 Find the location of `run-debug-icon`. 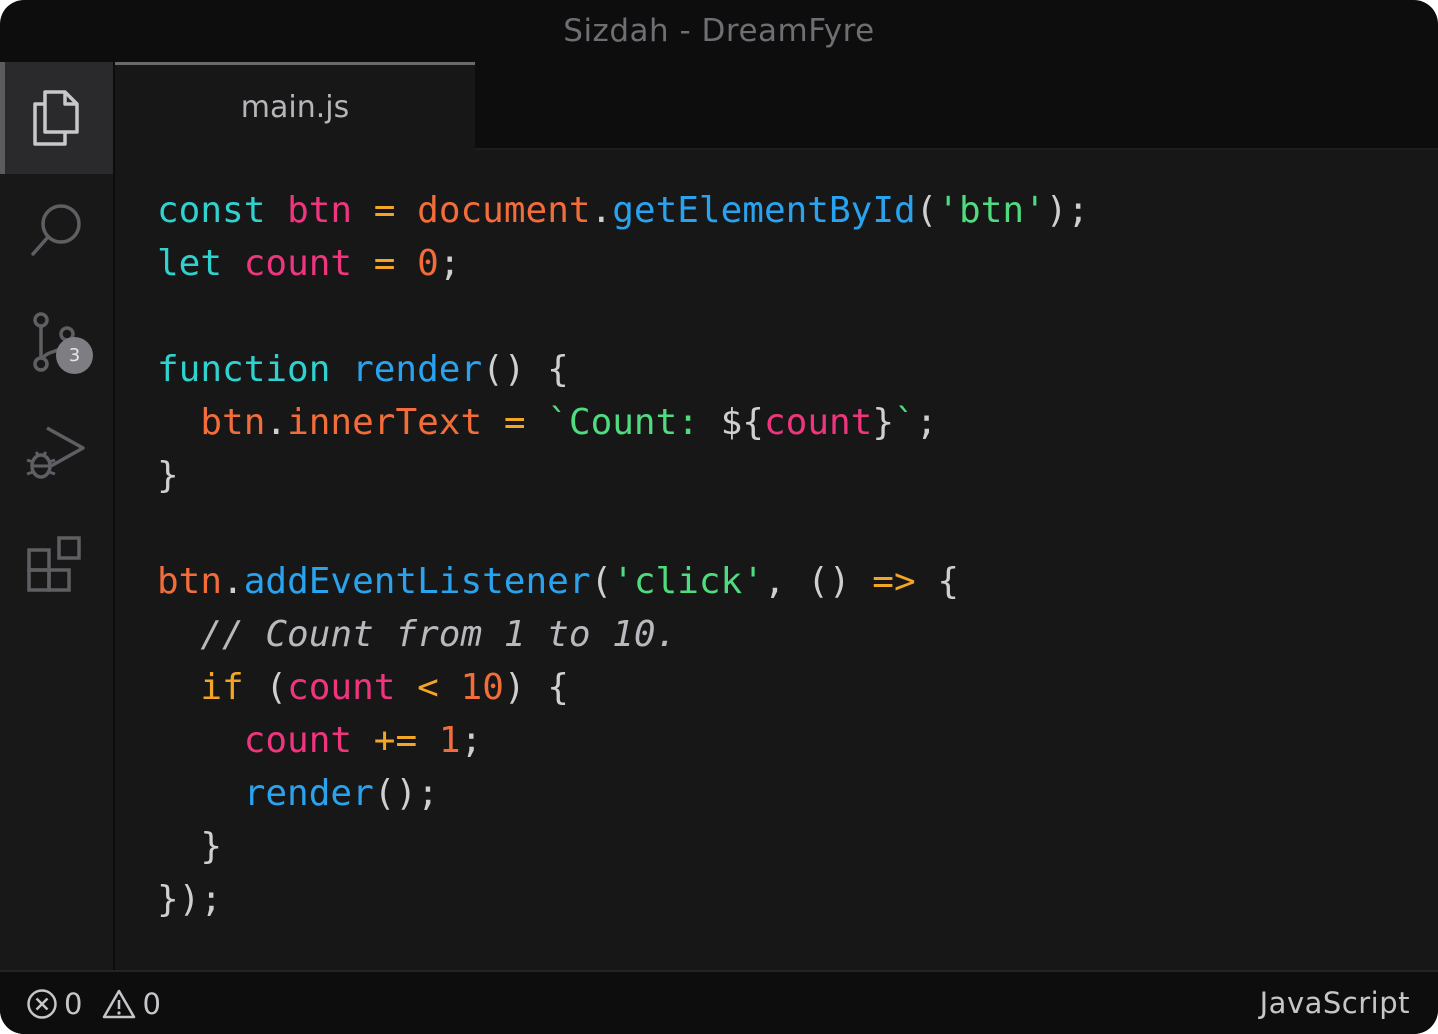

run-debug-icon is located at coordinates (55, 452).